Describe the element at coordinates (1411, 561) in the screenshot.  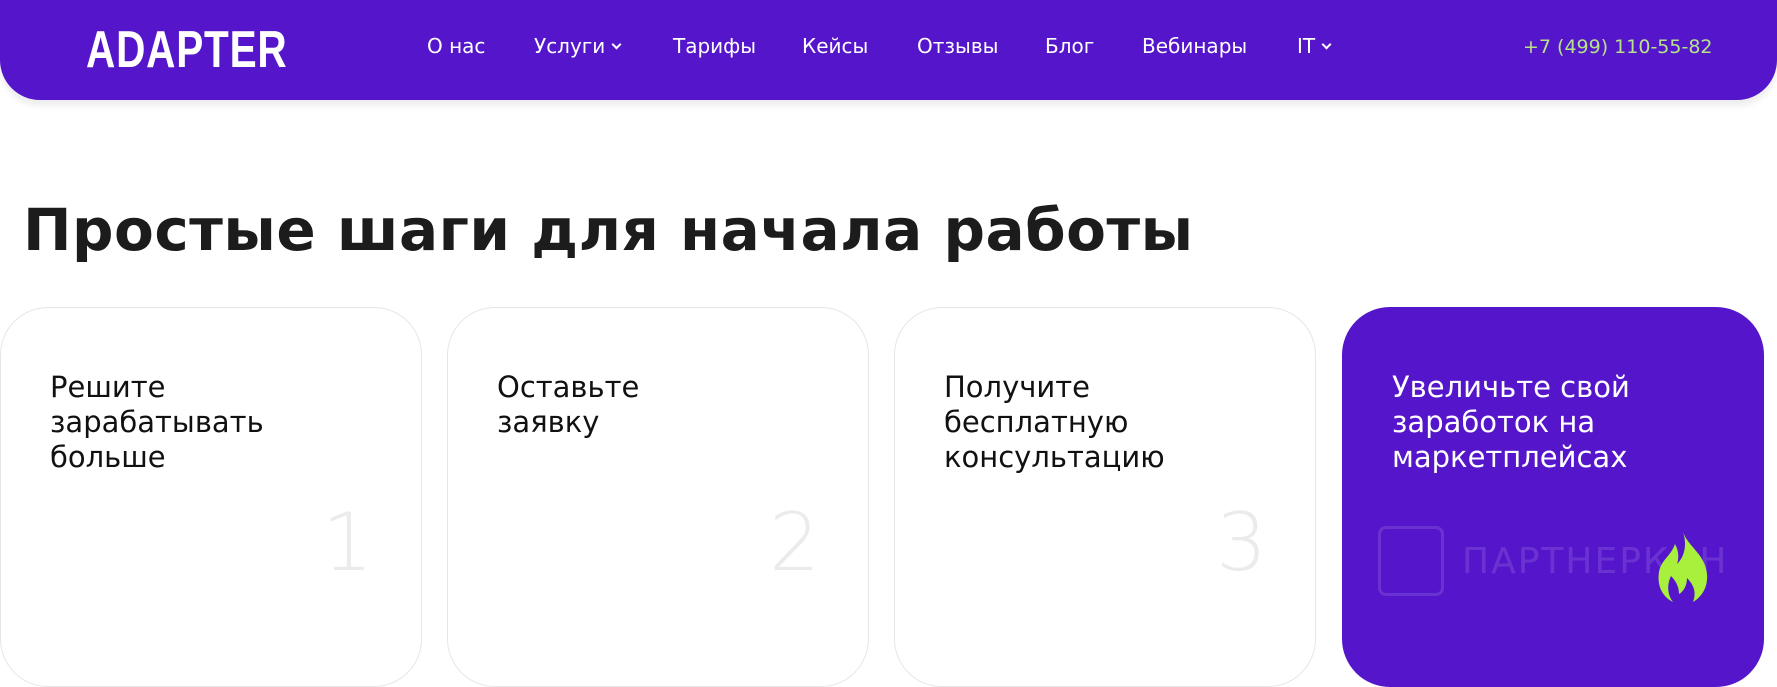
I see `watermark-logo-icon` at that location.